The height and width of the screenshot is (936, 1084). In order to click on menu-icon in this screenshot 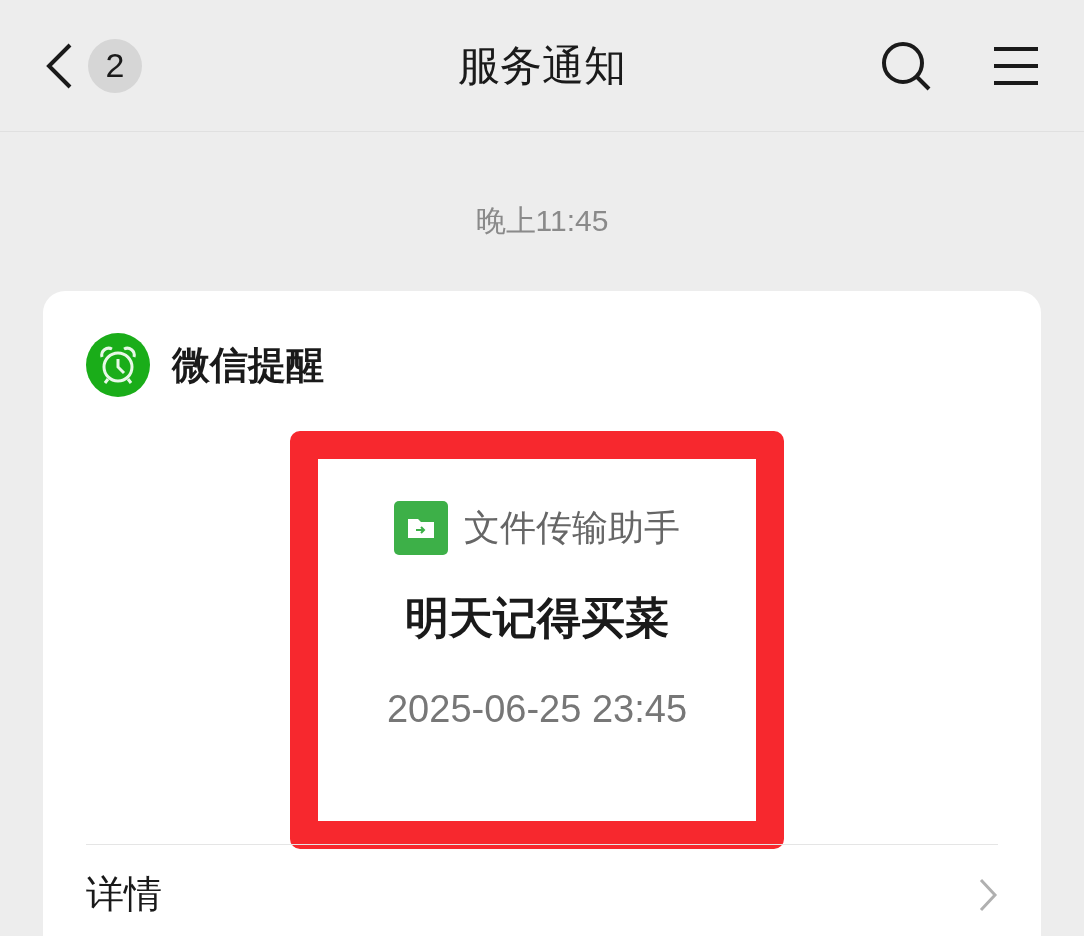, I will do `click(1016, 65)`.